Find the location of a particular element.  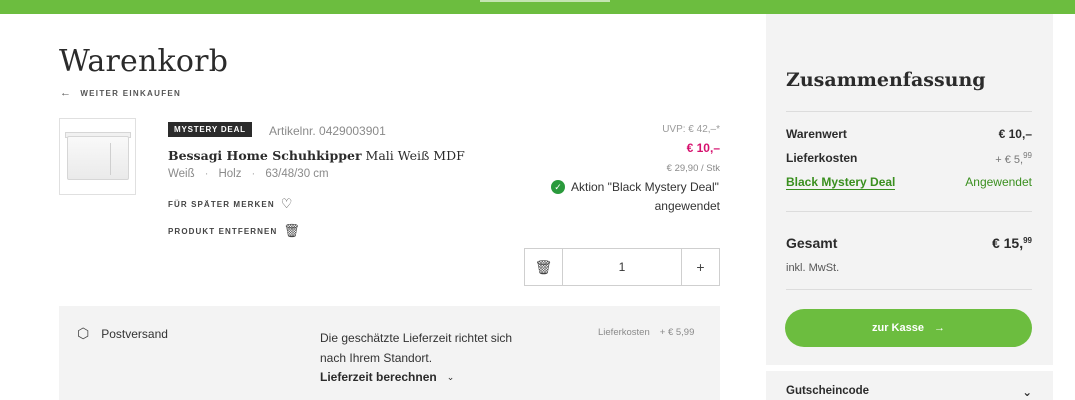

save-for-later-button: FÜR SPÄTER MERKEN ♡ is located at coordinates (230, 204).